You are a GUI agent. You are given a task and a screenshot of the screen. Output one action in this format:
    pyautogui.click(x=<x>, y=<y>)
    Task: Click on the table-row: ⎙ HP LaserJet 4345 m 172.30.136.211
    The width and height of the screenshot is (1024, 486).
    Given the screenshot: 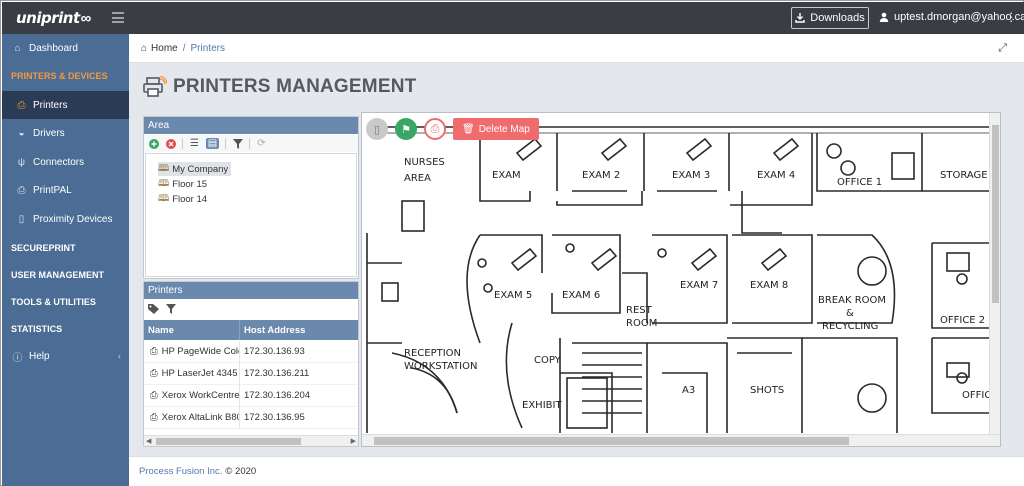 What is the action you would take?
    pyautogui.click(x=251, y=373)
    